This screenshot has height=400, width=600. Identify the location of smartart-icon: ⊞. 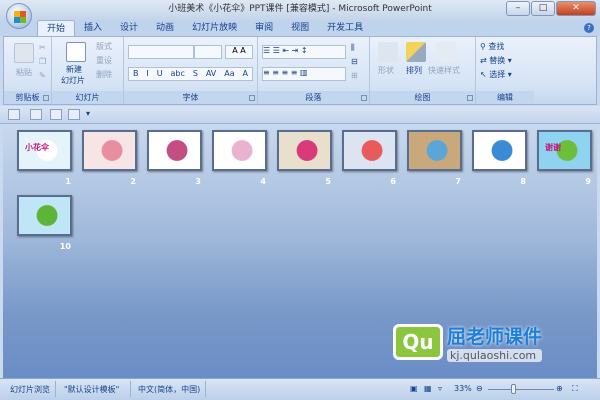
(354, 75).